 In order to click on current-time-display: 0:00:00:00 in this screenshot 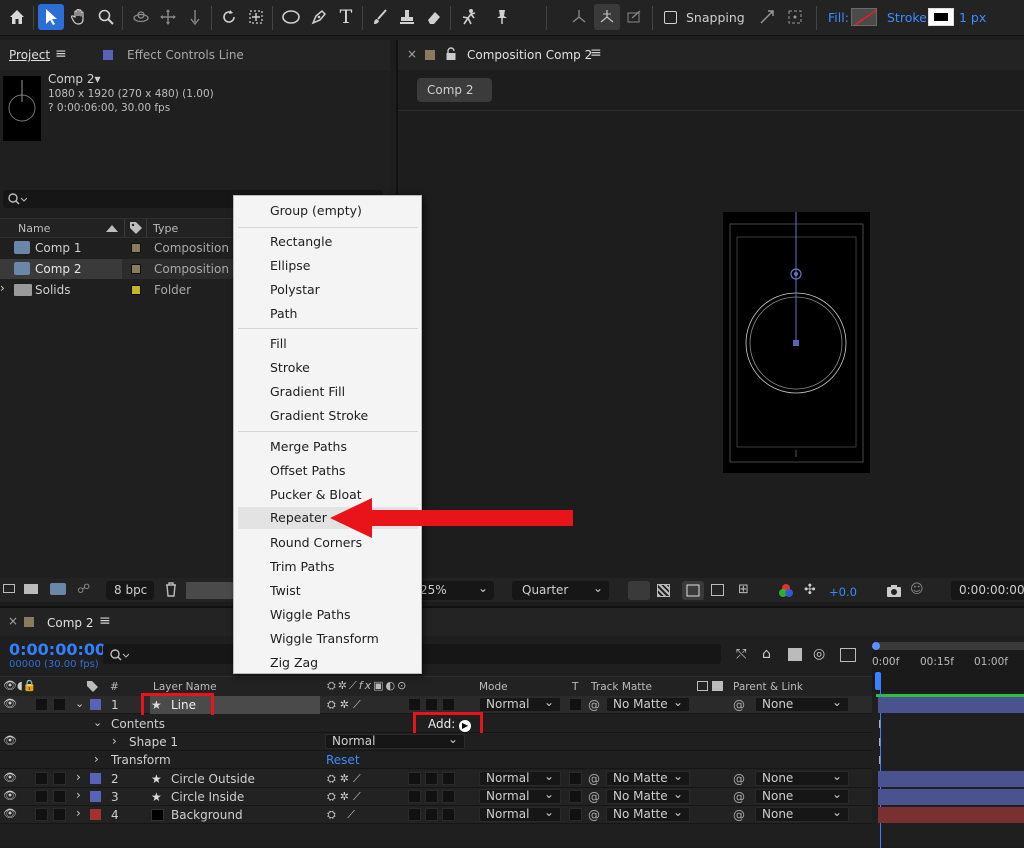, I will do `click(987, 590)`.